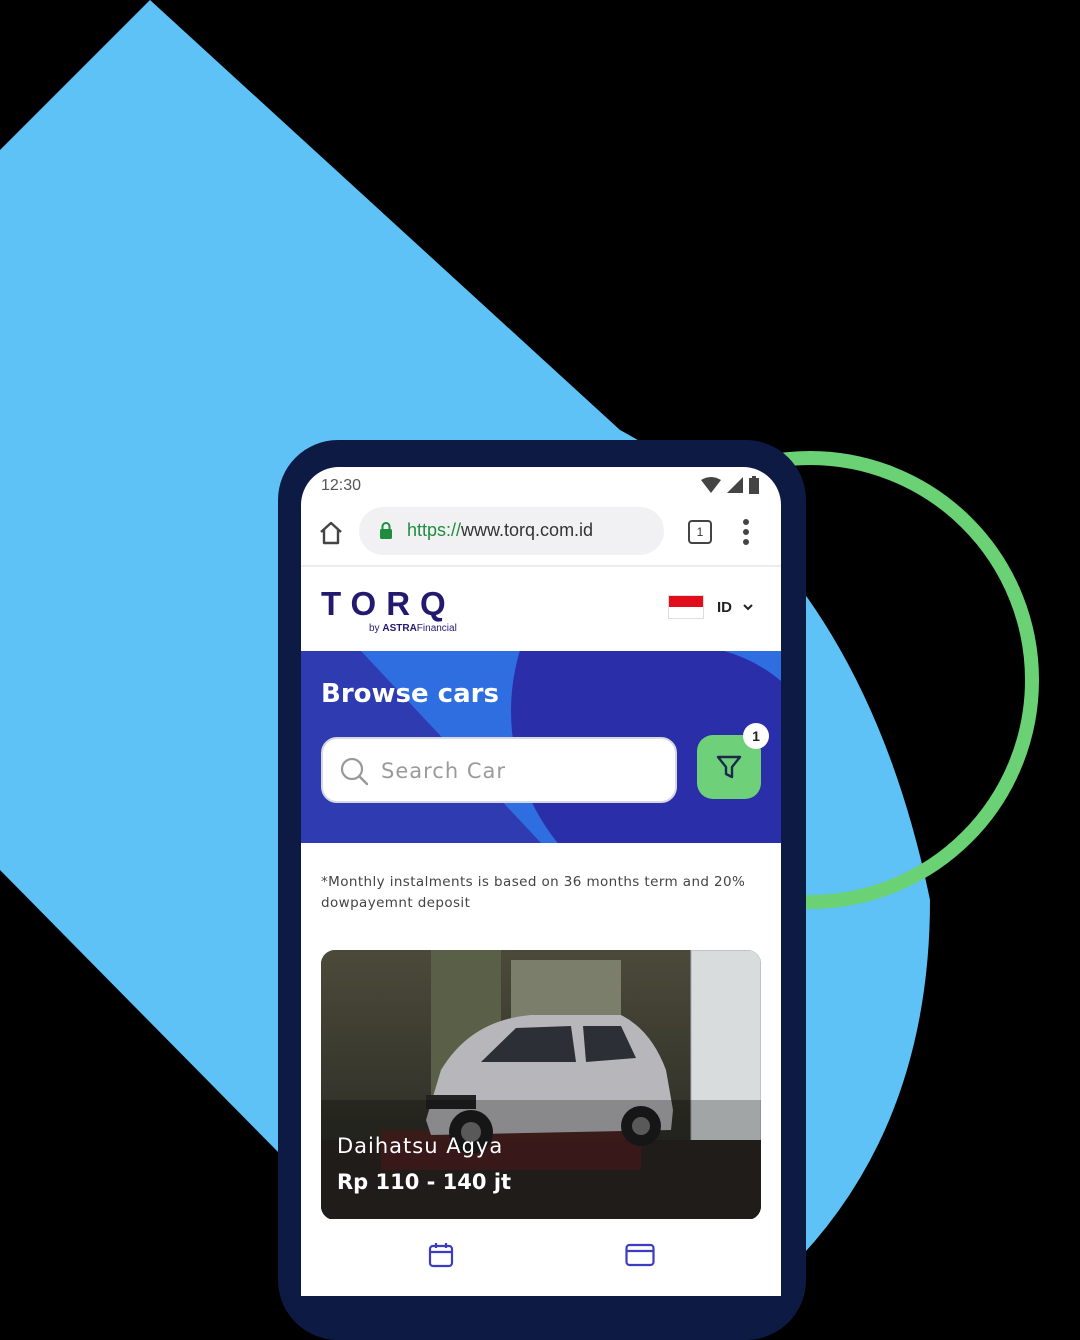 This screenshot has width=1080, height=1340. I want to click on url-text: https://www.torq.com.id, so click(500, 530).